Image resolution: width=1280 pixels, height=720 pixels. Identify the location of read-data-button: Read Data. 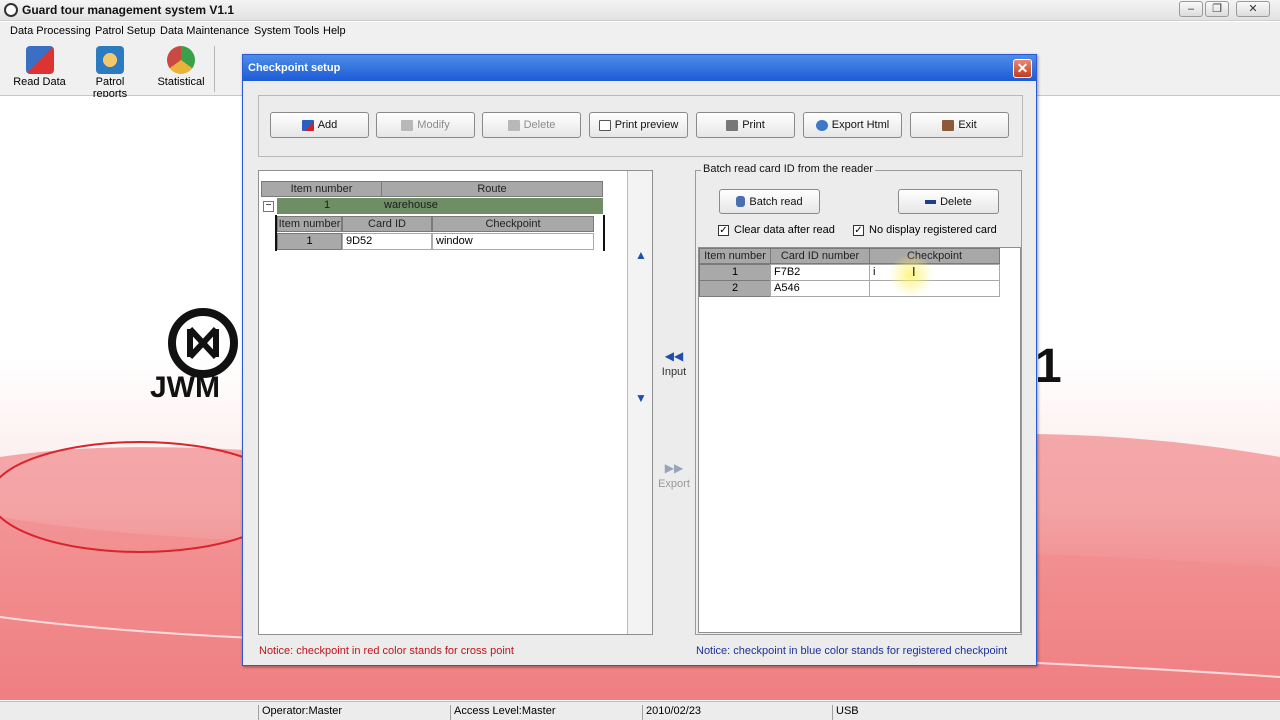
(39, 67).